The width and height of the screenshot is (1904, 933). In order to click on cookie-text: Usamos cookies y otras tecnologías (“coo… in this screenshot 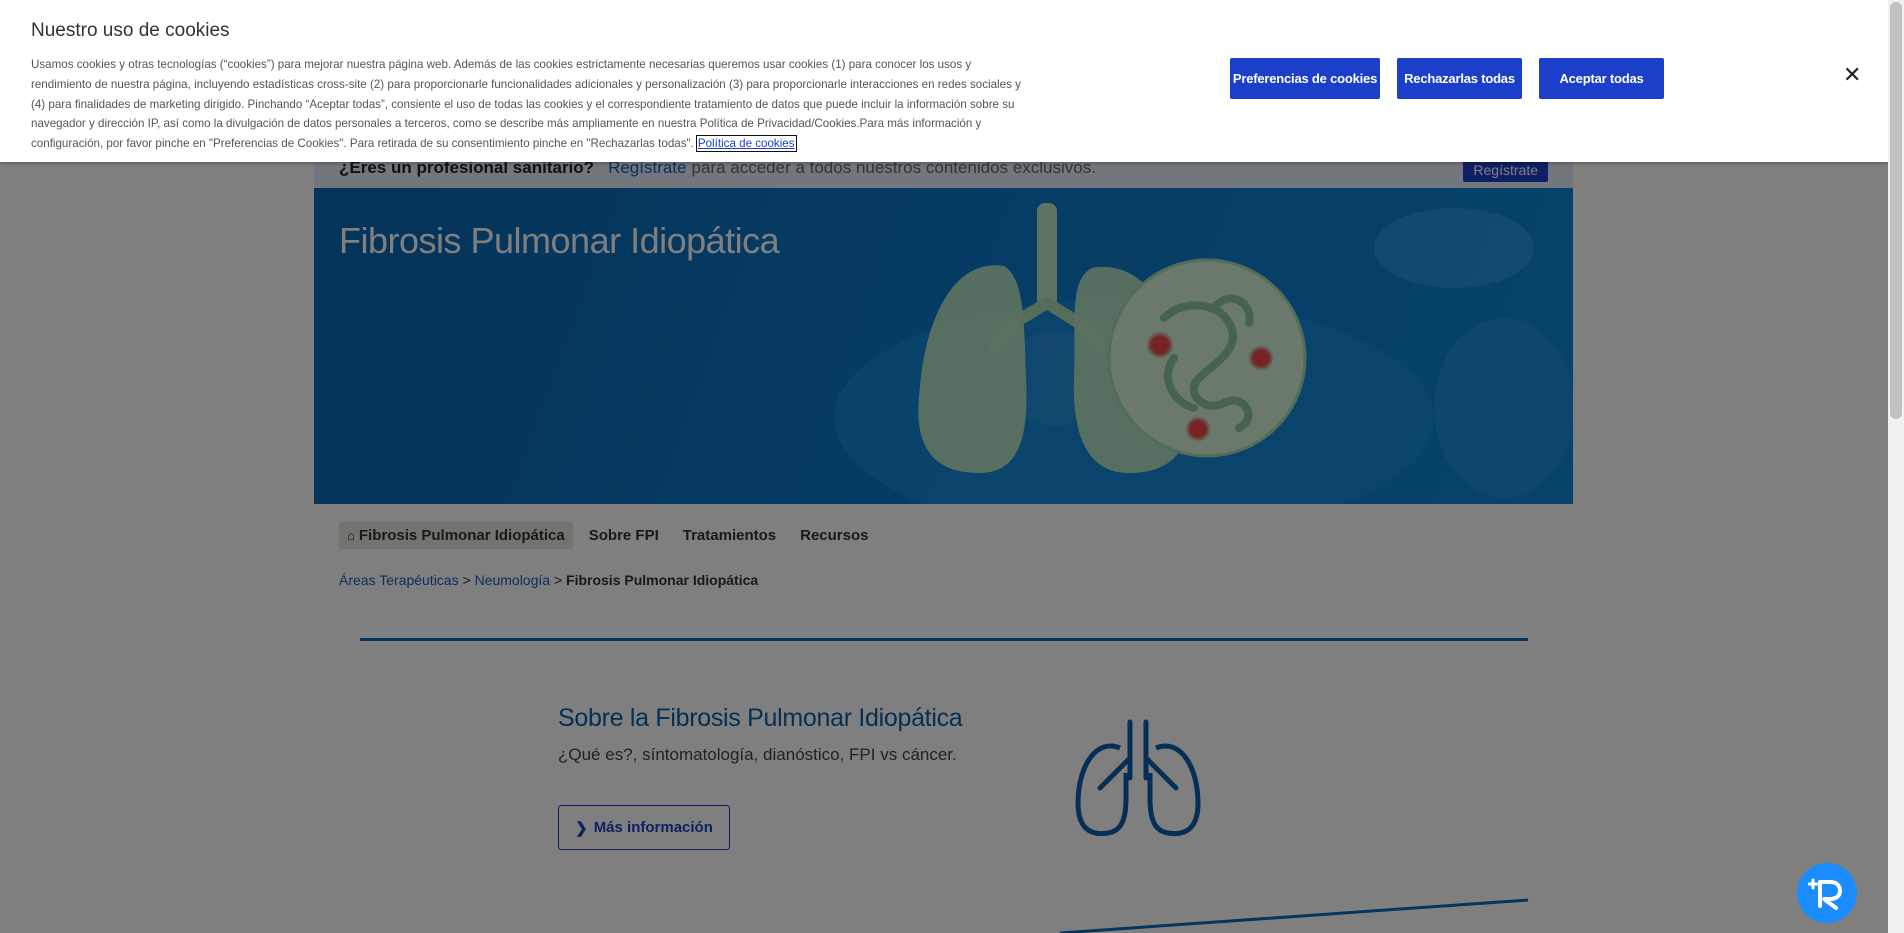, I will do `click(526, 104)`.